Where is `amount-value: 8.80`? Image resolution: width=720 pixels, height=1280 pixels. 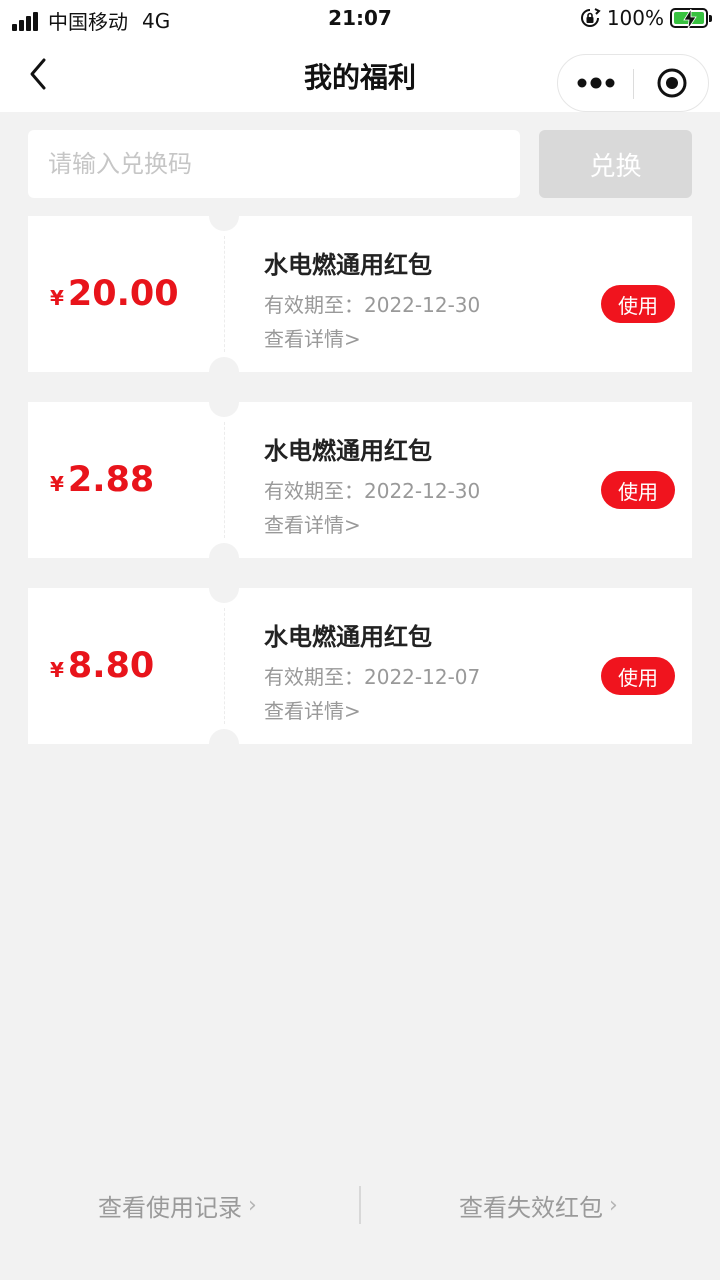 amount-value: 8.80 is located at coordinates (111, 666).